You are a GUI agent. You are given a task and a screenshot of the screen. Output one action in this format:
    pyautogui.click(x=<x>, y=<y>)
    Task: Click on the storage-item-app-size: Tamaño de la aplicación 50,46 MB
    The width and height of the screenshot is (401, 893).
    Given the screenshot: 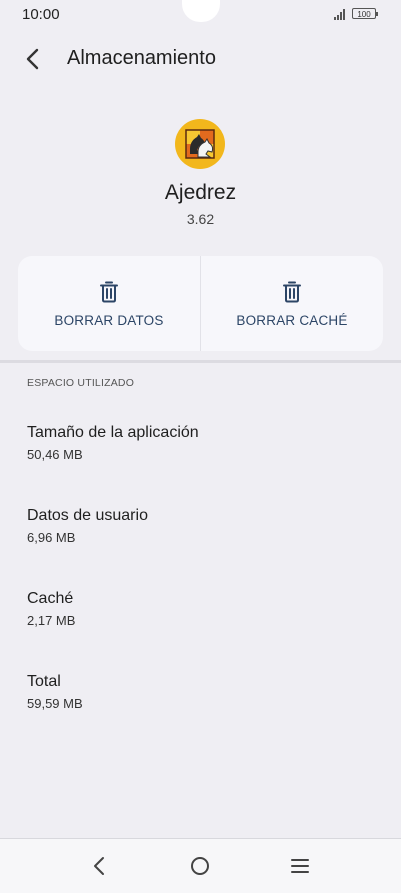 What is the action you would take?
    pyautogui.click(x=197, y=443)
    